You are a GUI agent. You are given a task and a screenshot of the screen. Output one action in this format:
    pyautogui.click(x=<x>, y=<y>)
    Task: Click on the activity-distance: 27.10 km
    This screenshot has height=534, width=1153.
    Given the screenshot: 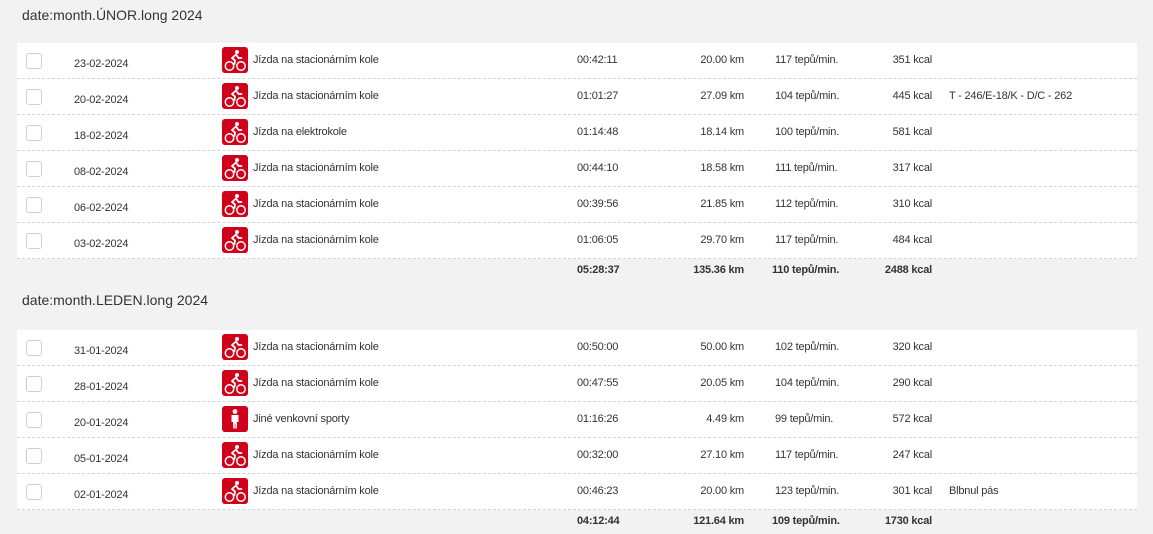 What is the action you would take?
    pyautogui.click(x=722, y=455)
    